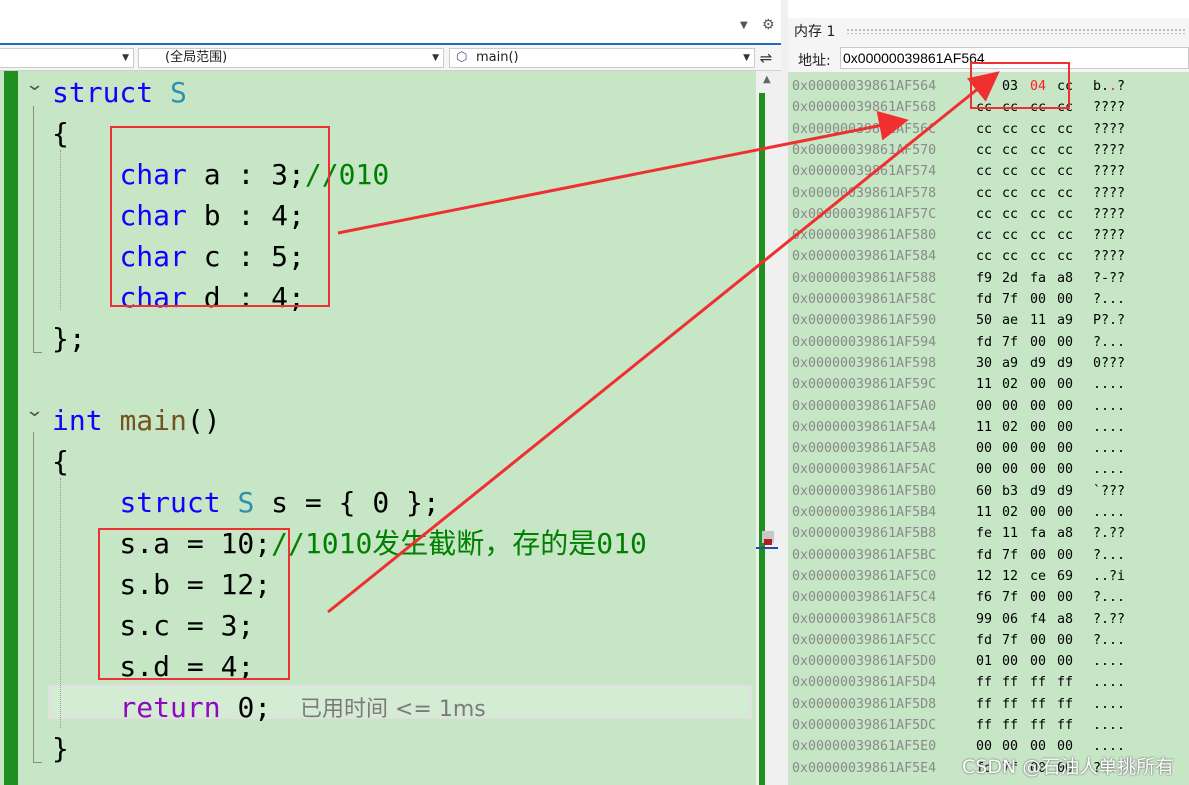 Image resolution: width=1189 pixels, height=785 pixels. What do you see at coordinates (1068, 767) in the screenshot?
I see `watermark: CSDN @石油人单挑所有` at bounding box center [1068, 767].